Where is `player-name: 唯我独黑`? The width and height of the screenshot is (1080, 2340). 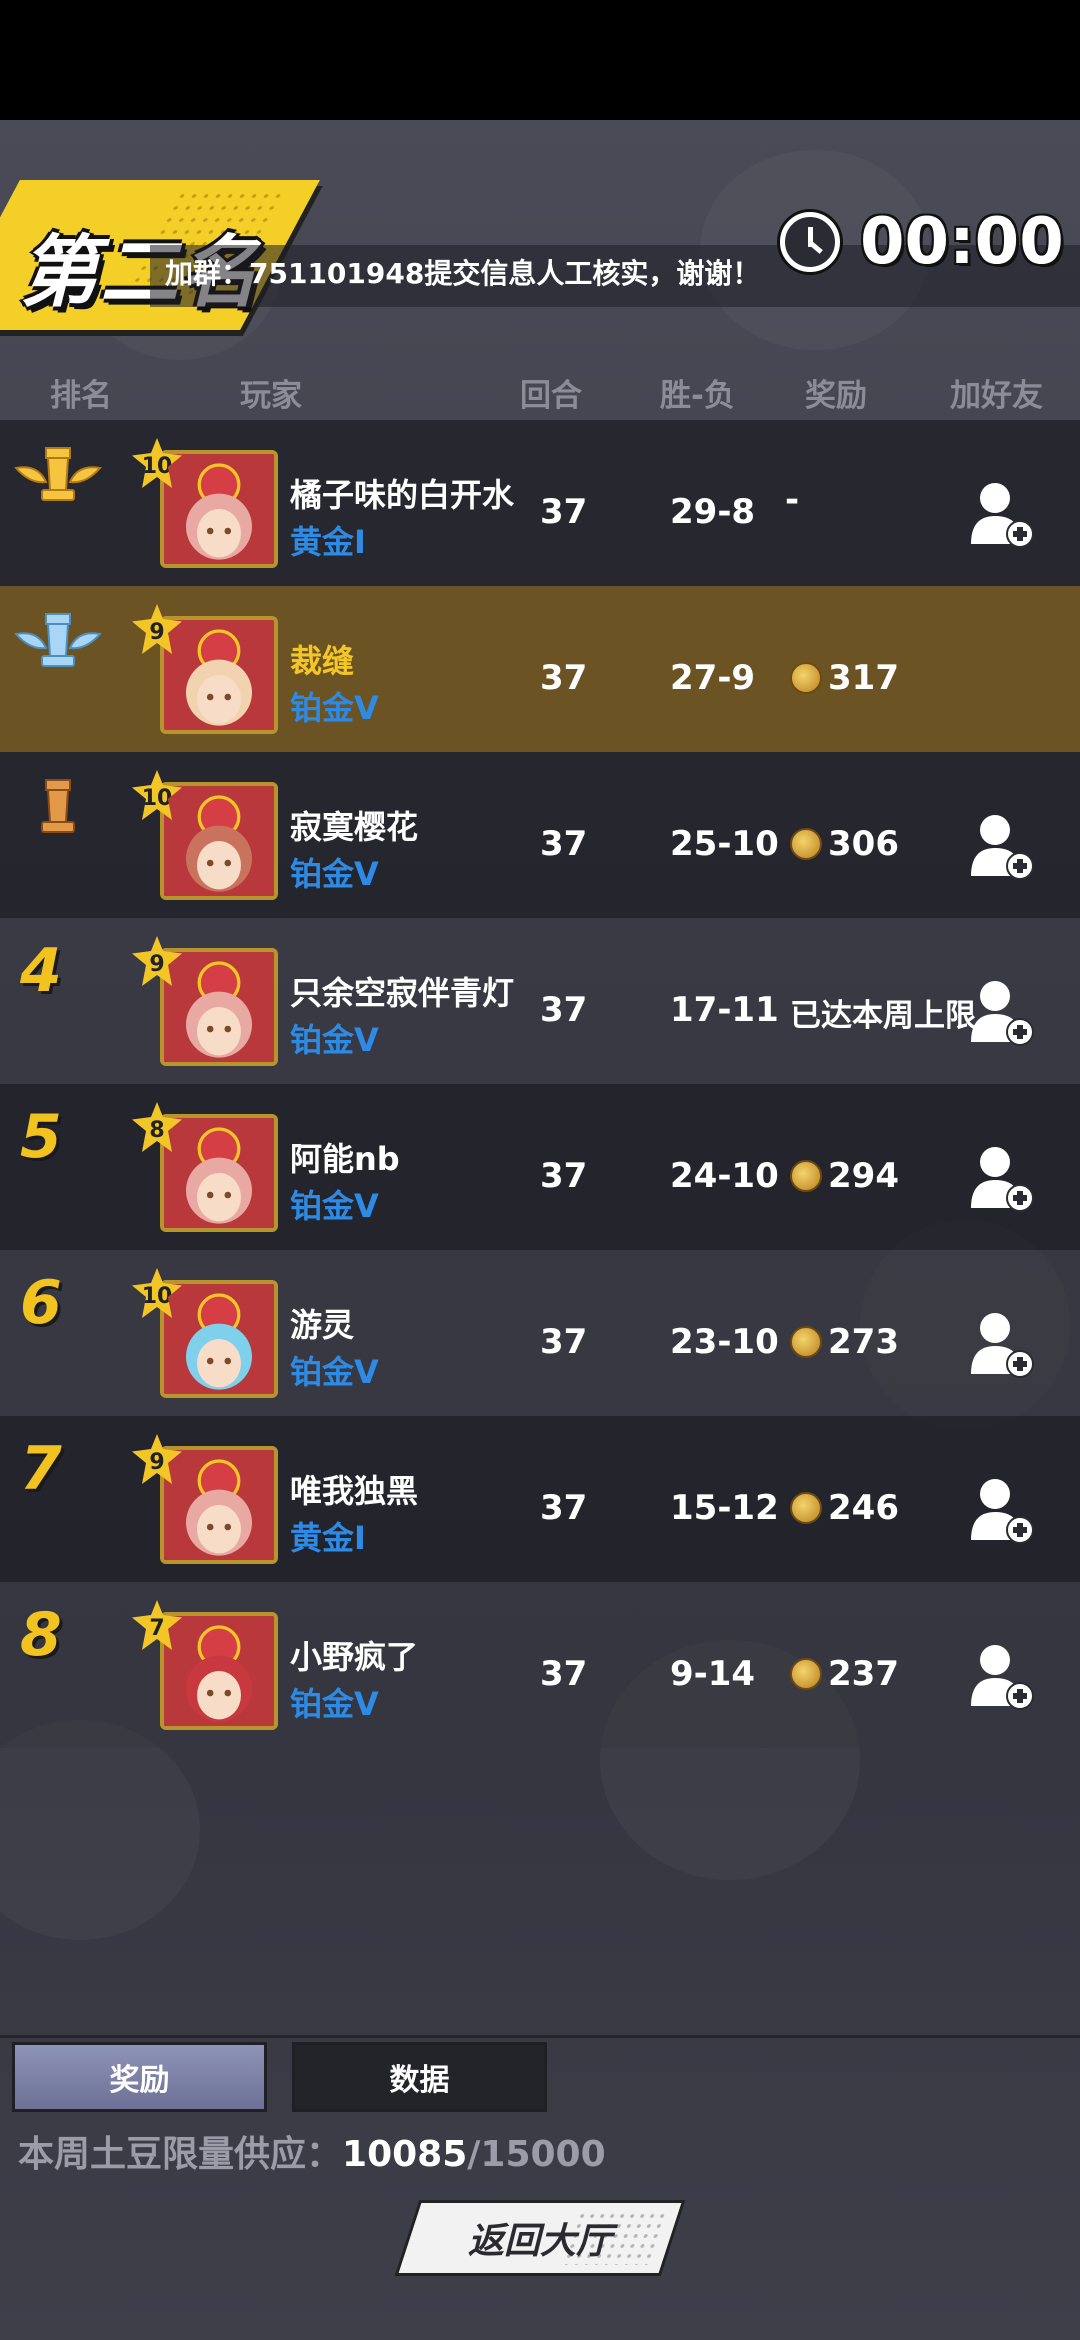 player-name: 唯我独黑 is located at coordinates (354, 1491).